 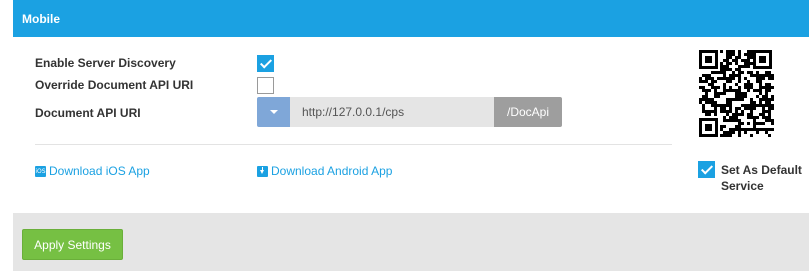 I want to click on section-title: Mobile, so click(x=41, y=19).